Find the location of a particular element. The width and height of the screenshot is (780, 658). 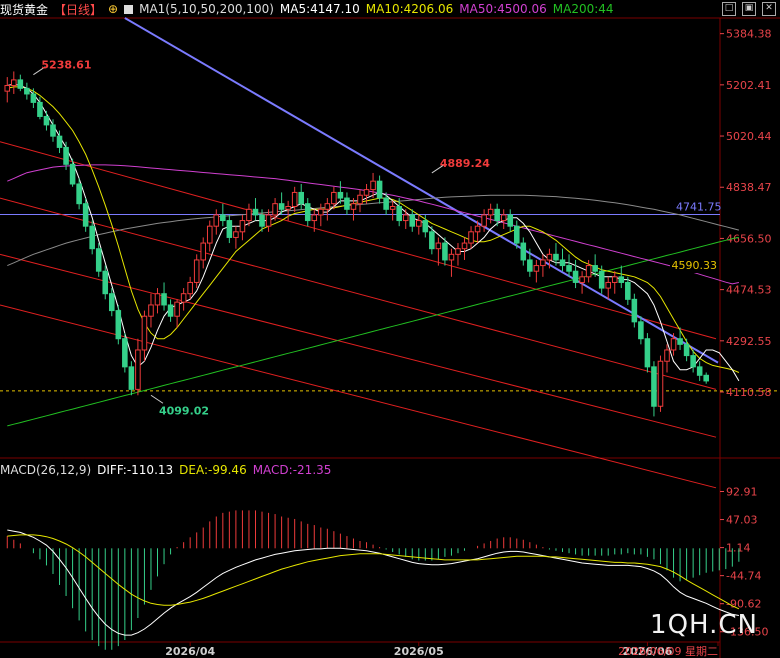

price-tick-label: 4292.55 is located at coordinates (749, 341).